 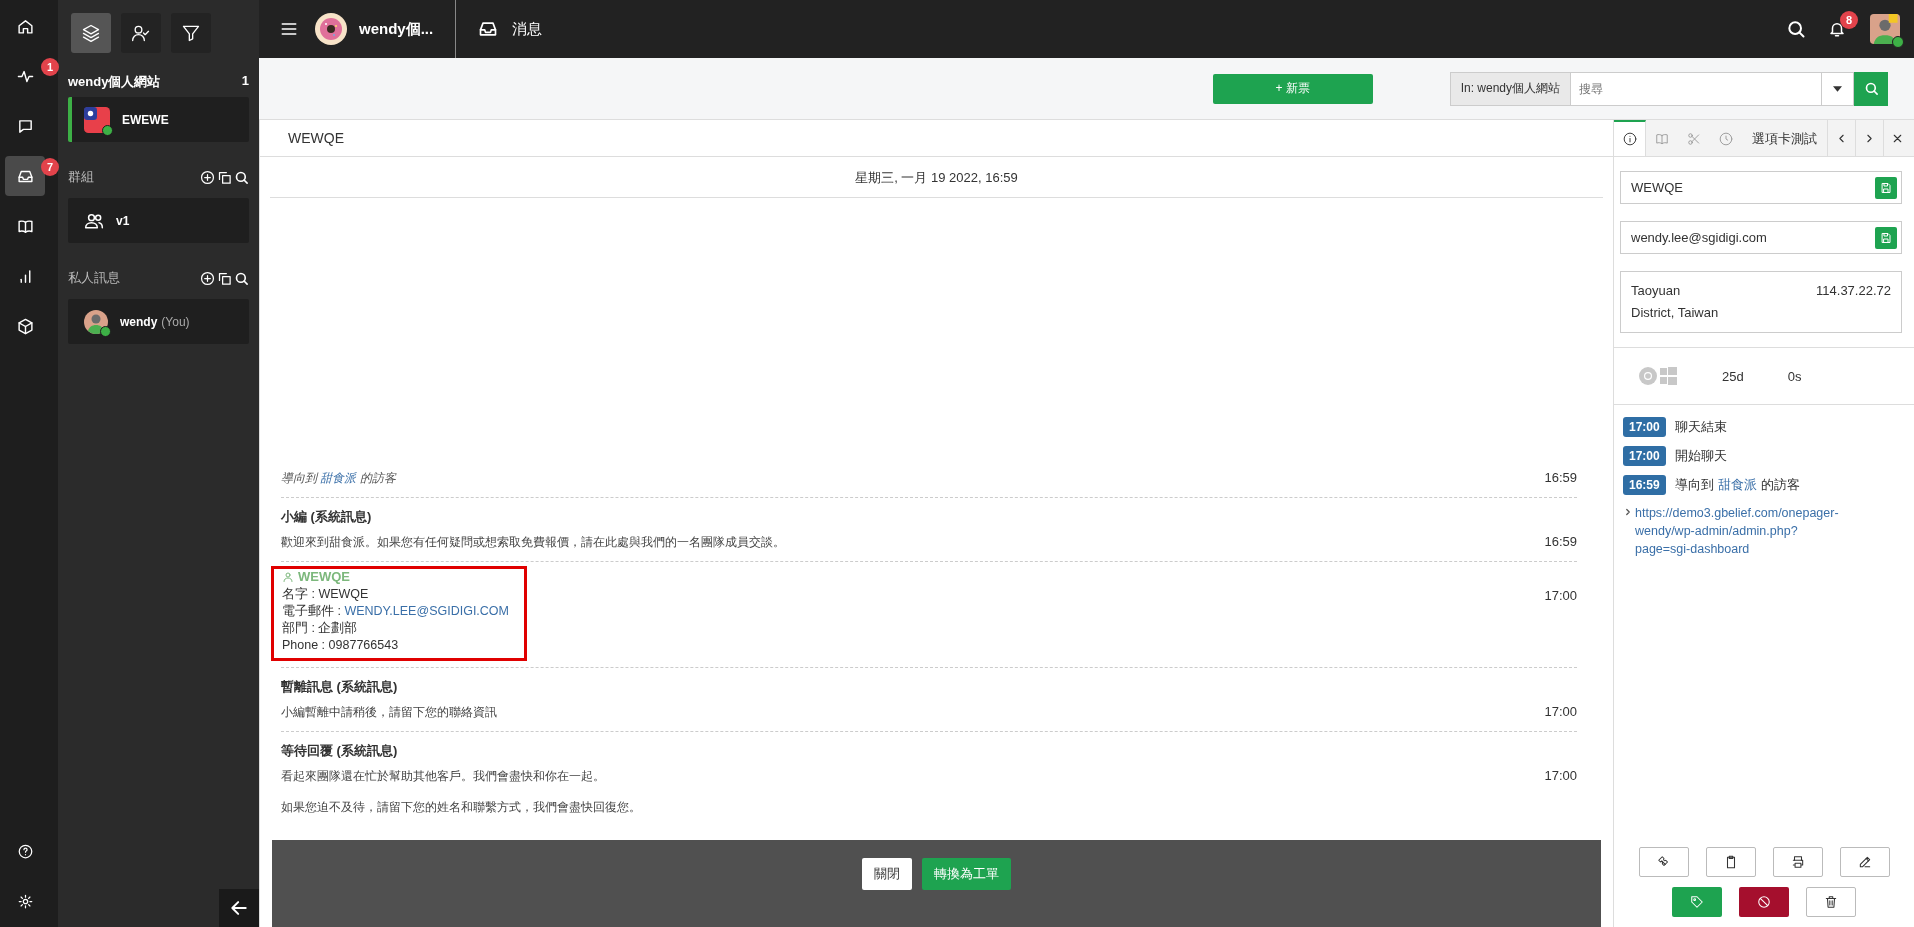 What do you see at coordinates (936, 177) in the screenshot?
I see `date-header: 星期三, 一月 19 2022, 16:59` at bounding box center [936, 177].